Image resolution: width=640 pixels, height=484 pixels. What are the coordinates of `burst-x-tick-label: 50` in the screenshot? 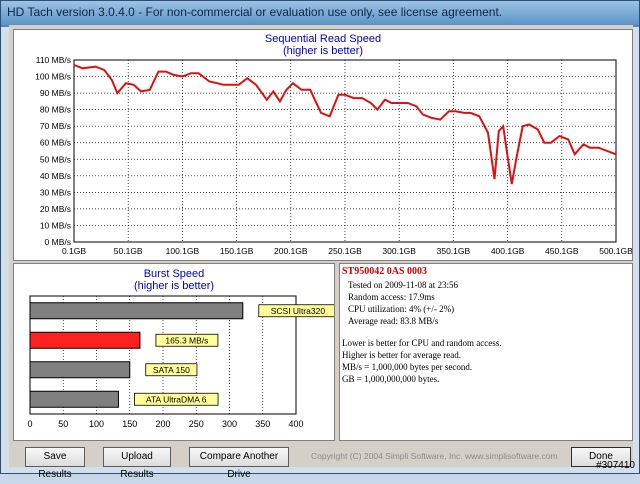 It's located at (63, 424).